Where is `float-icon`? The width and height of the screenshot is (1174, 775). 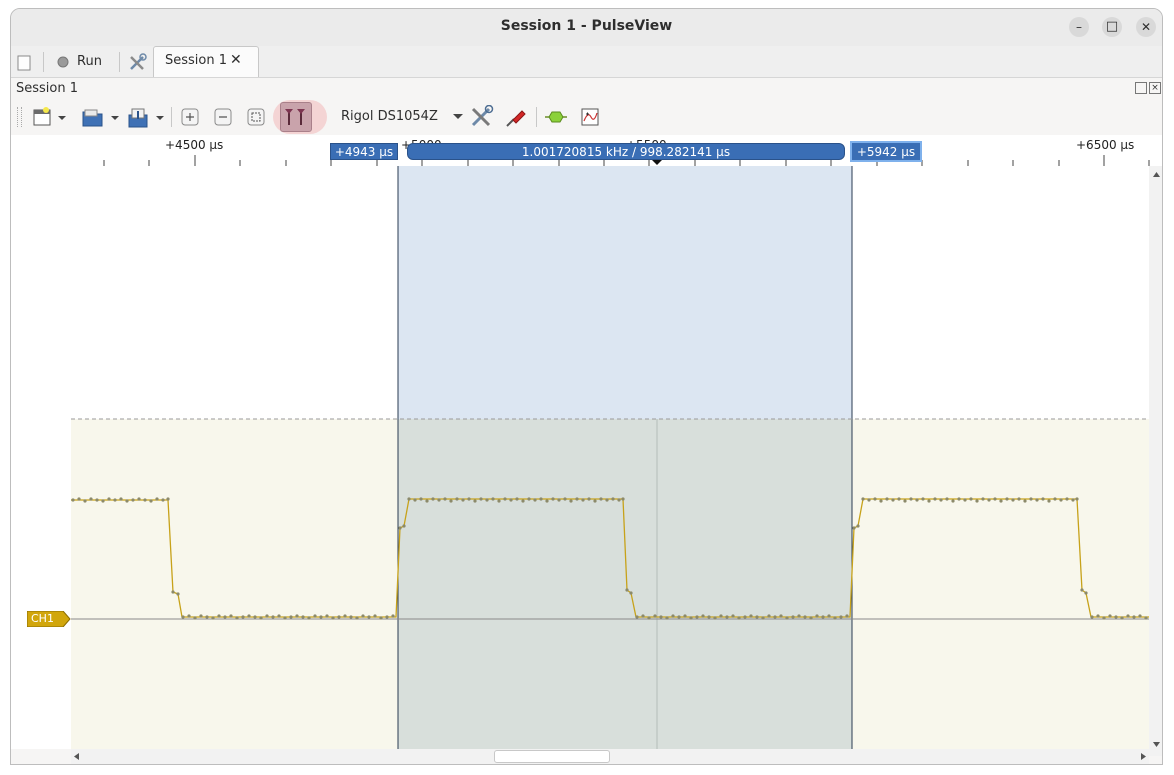 float-icon is located at coordinates (1141, 88).